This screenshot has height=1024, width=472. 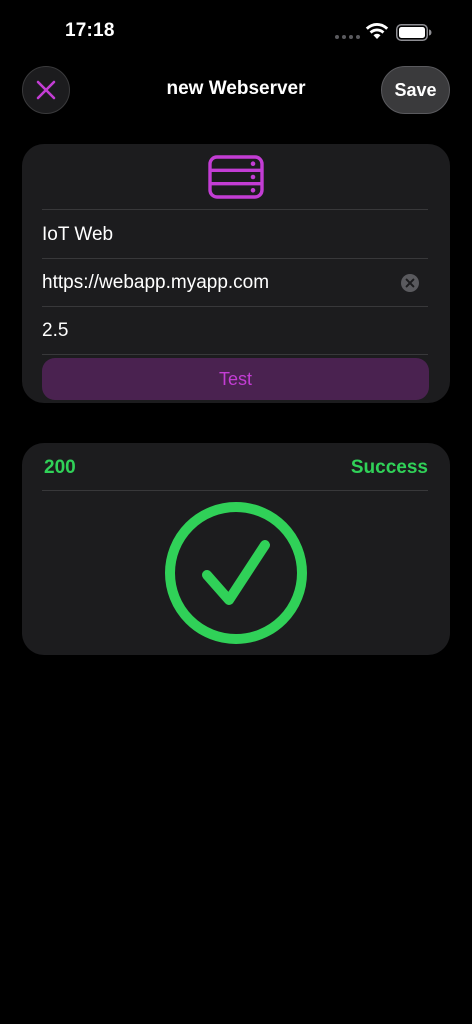 What do you see at coordinates (236, 177) in the screenshot?
I see `server-icon` at bounding box center [236, 177].